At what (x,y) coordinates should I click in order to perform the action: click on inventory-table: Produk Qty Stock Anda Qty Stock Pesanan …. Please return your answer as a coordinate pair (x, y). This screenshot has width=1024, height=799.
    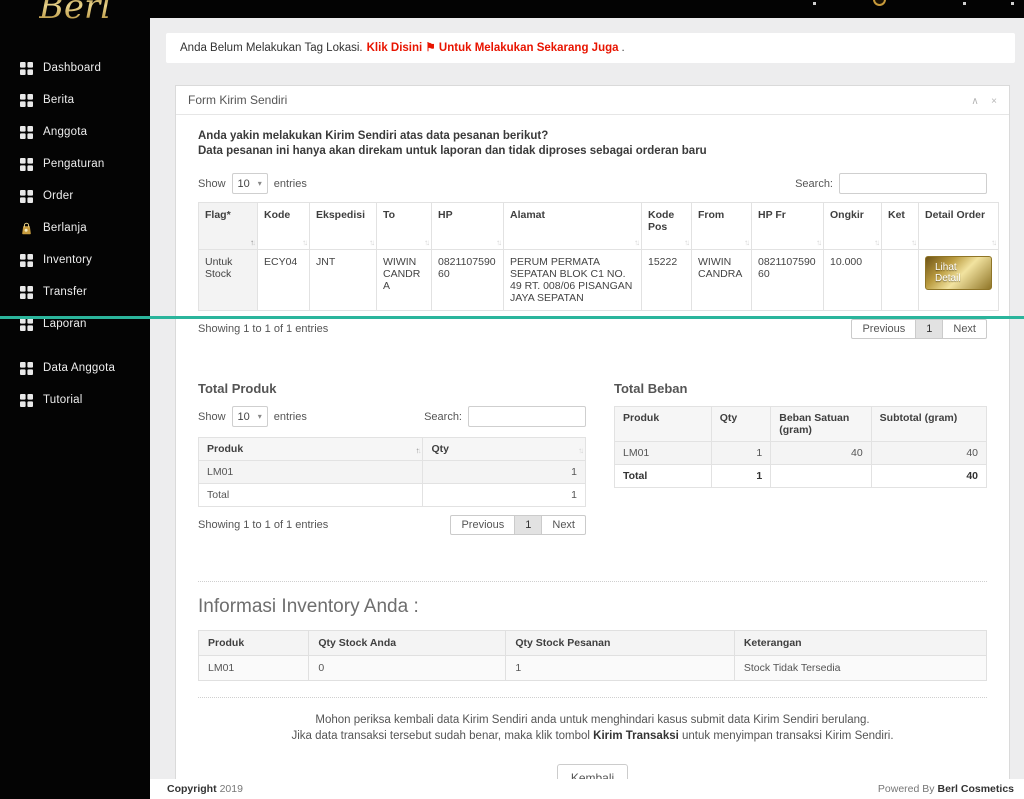
    Looking at the image, I should click on (592, 655).